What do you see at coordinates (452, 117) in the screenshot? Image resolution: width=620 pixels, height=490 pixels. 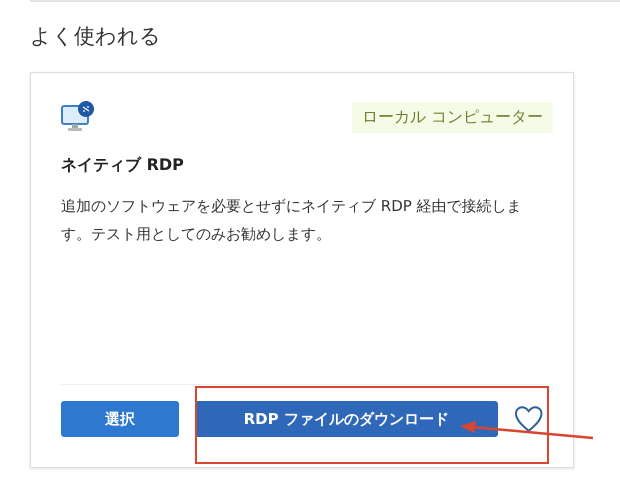 I see `location-tag: ローカル コンピューター` at bounding box center [452, 117].